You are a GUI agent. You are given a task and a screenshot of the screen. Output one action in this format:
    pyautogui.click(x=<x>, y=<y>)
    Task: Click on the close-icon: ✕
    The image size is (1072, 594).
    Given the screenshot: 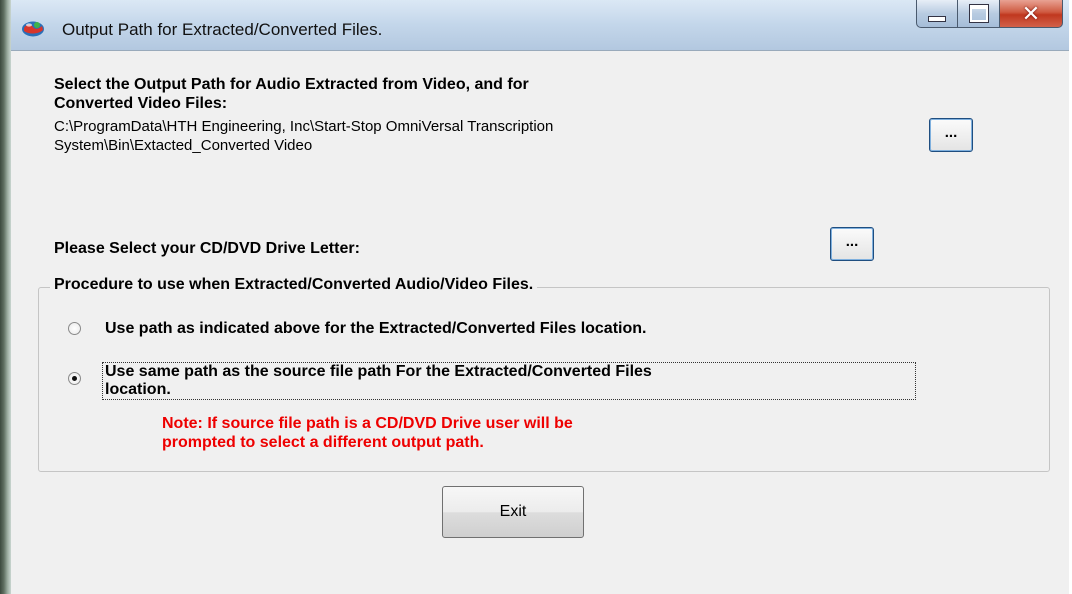 What is the action you would take?
    pyautogui.click(x=1031, y=13)
    